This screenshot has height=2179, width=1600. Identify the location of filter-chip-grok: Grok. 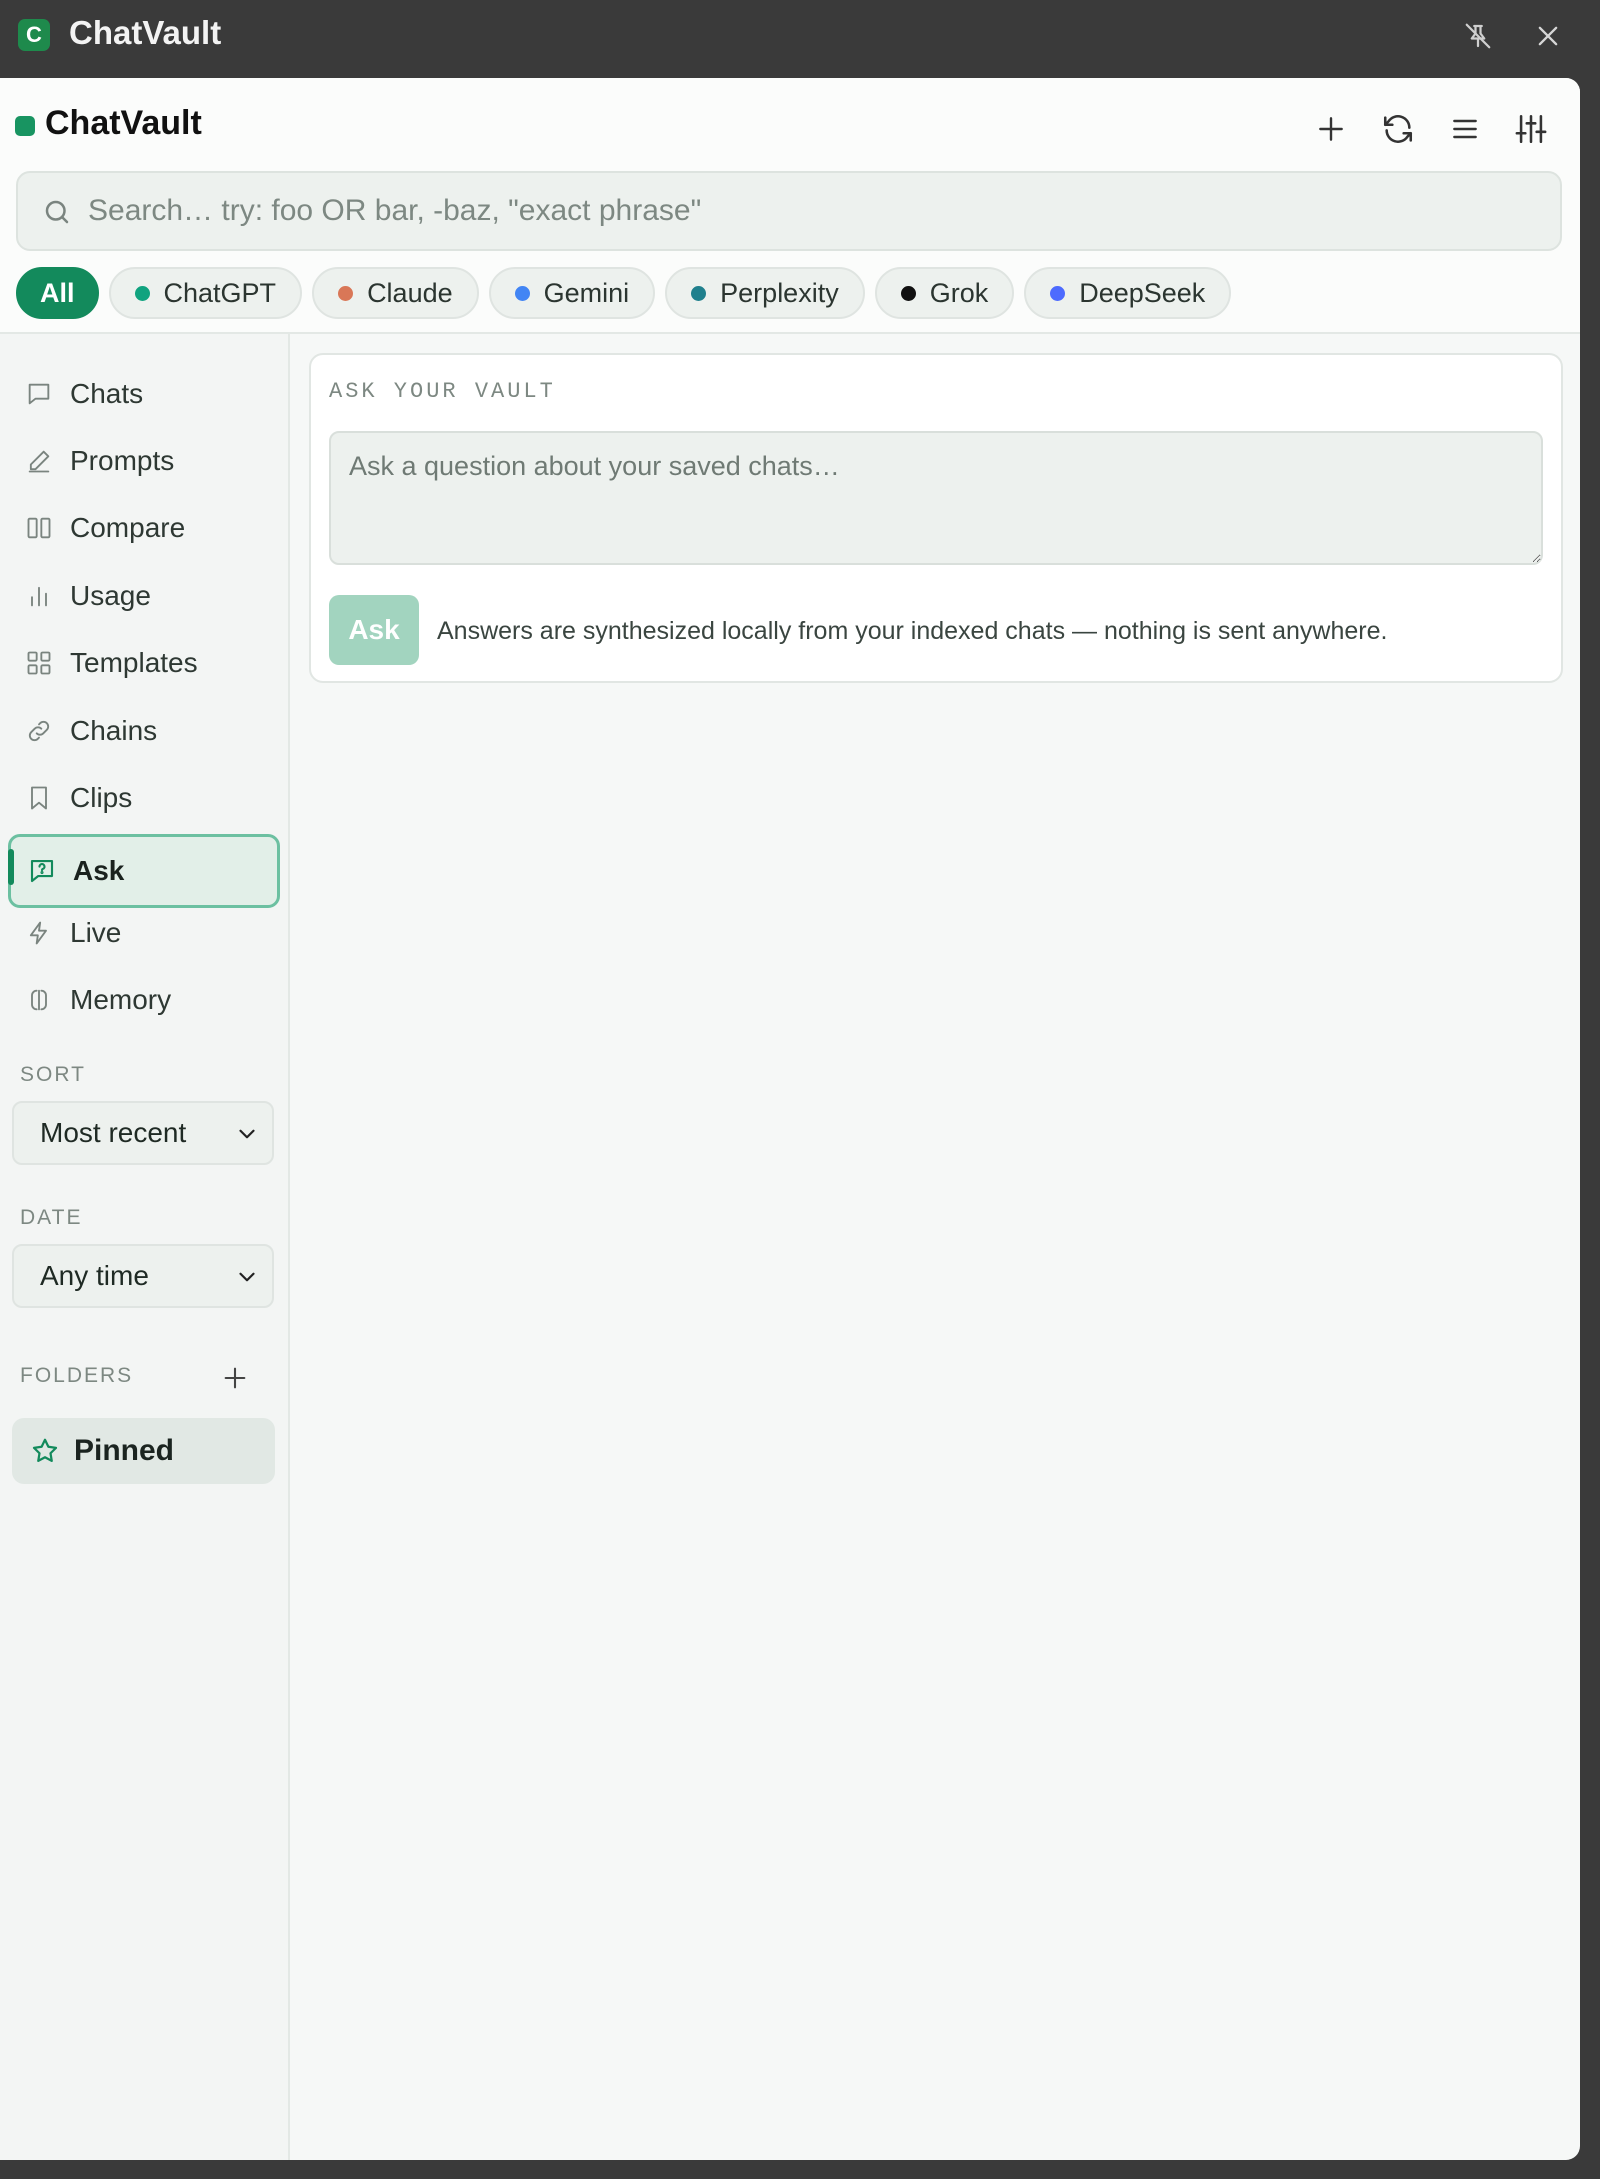
(944, 293).